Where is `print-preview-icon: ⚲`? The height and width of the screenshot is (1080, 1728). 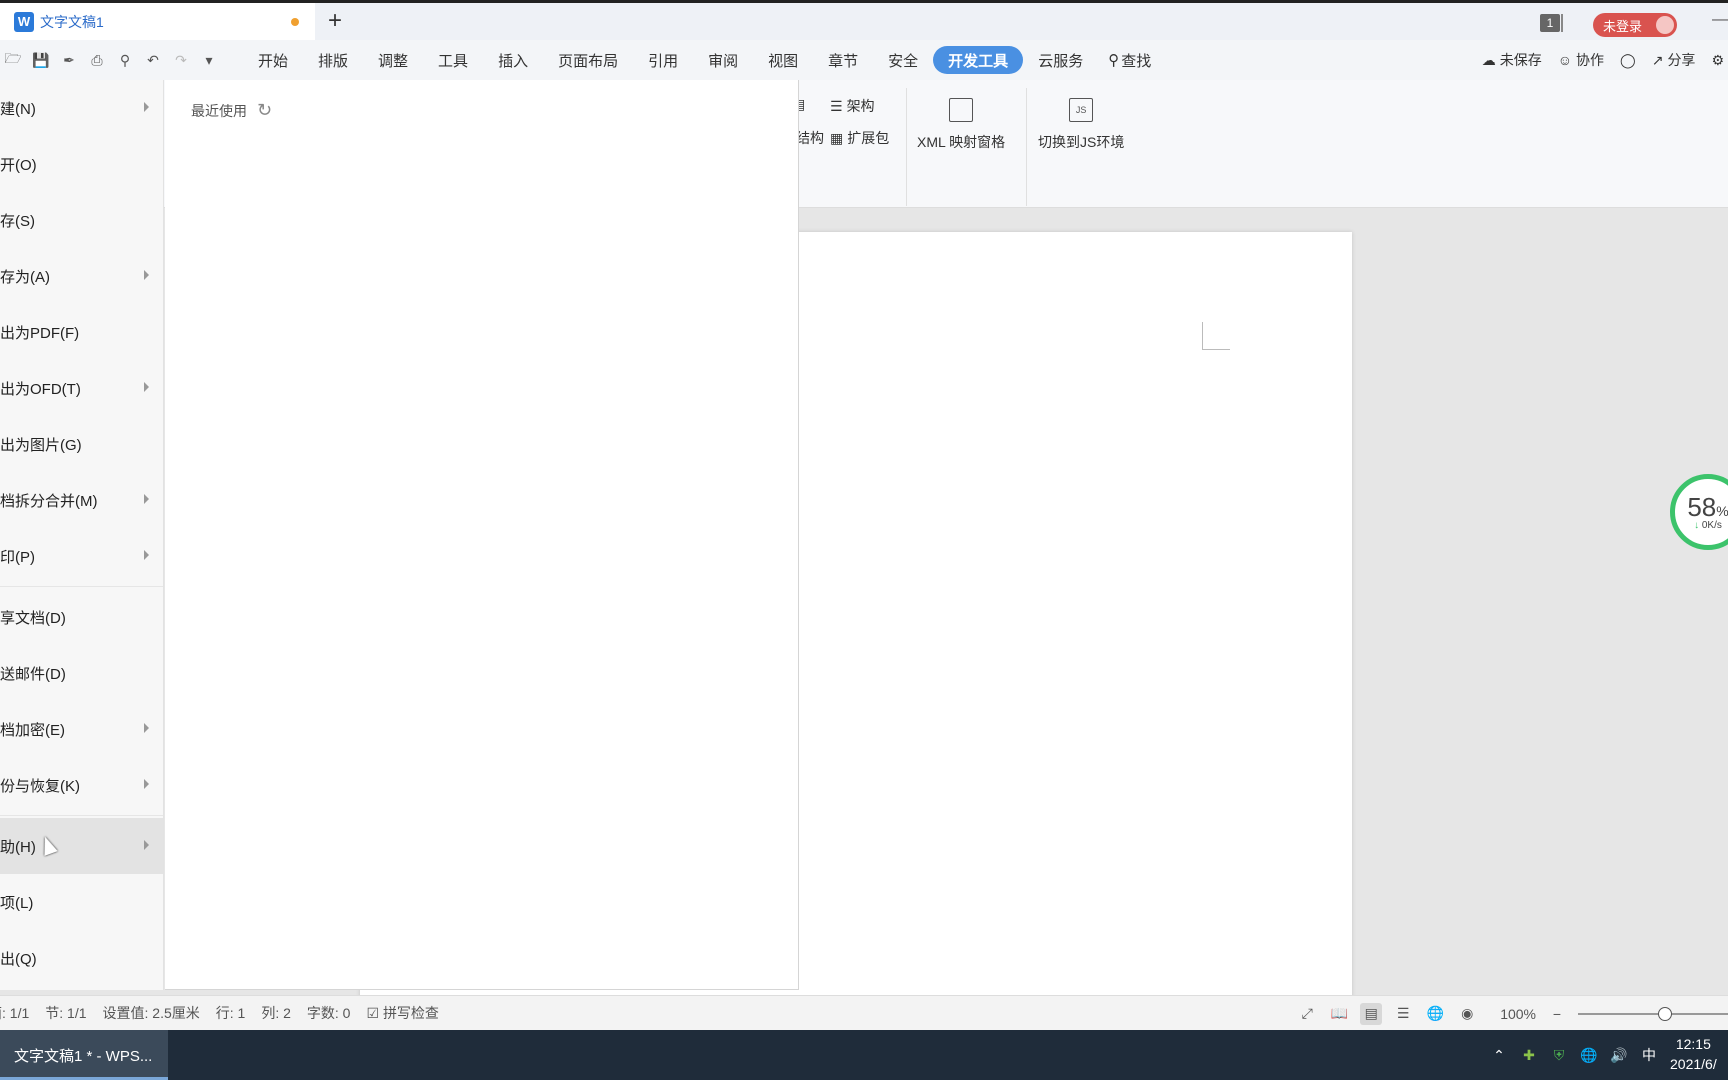 print-preview-icon: ⚲ is located at coordinates (125, 60).